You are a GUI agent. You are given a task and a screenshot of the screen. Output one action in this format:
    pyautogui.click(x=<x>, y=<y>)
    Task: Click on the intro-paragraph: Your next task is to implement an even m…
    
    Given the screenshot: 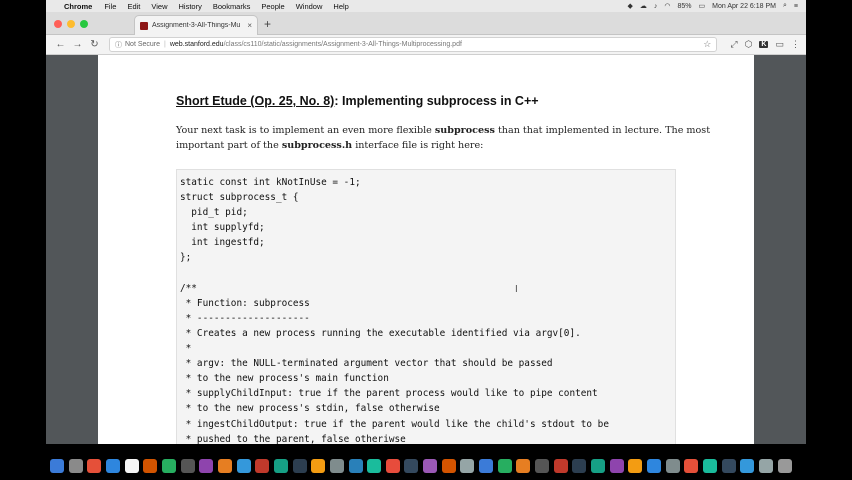 What is the action you would take?
    pyautogui.click(x=456, y=138)
    